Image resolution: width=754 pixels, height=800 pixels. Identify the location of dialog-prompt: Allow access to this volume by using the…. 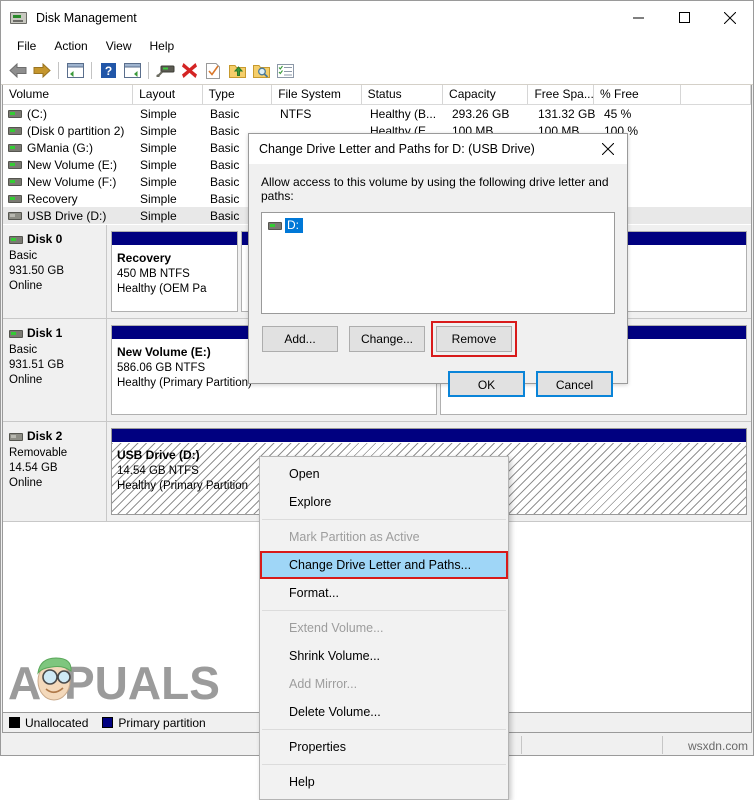
(435, 189).